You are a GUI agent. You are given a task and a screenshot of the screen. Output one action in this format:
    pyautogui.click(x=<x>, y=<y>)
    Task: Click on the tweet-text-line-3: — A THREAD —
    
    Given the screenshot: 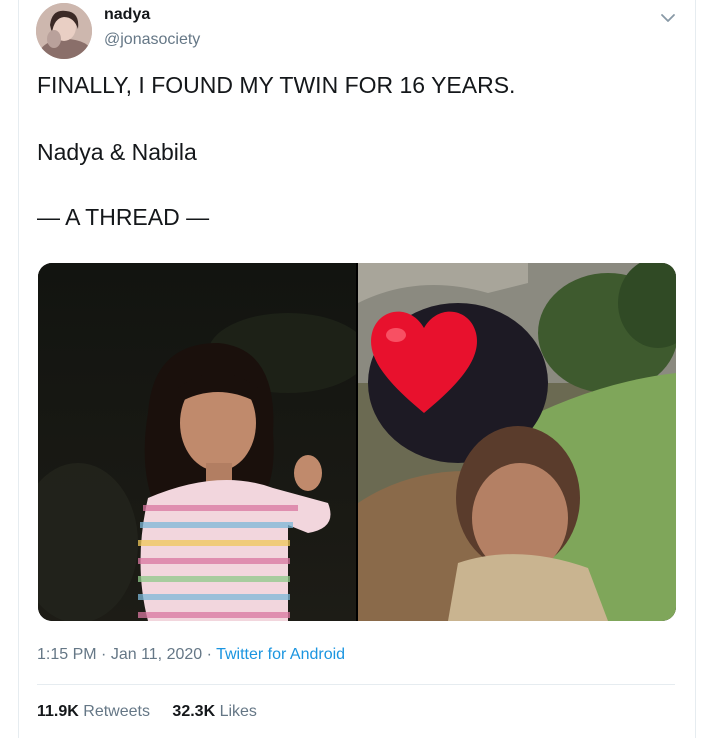 What is the action you would take?
    pyautogui.click(x=123, y=217)
    